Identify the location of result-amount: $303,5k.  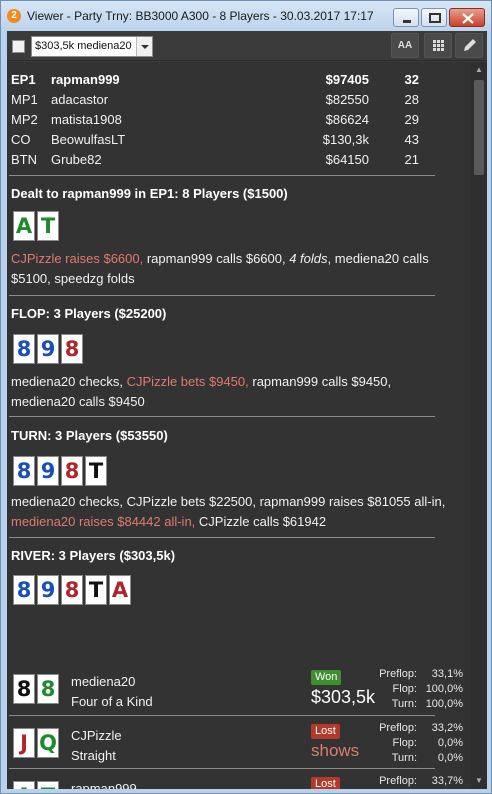
(343, 697).